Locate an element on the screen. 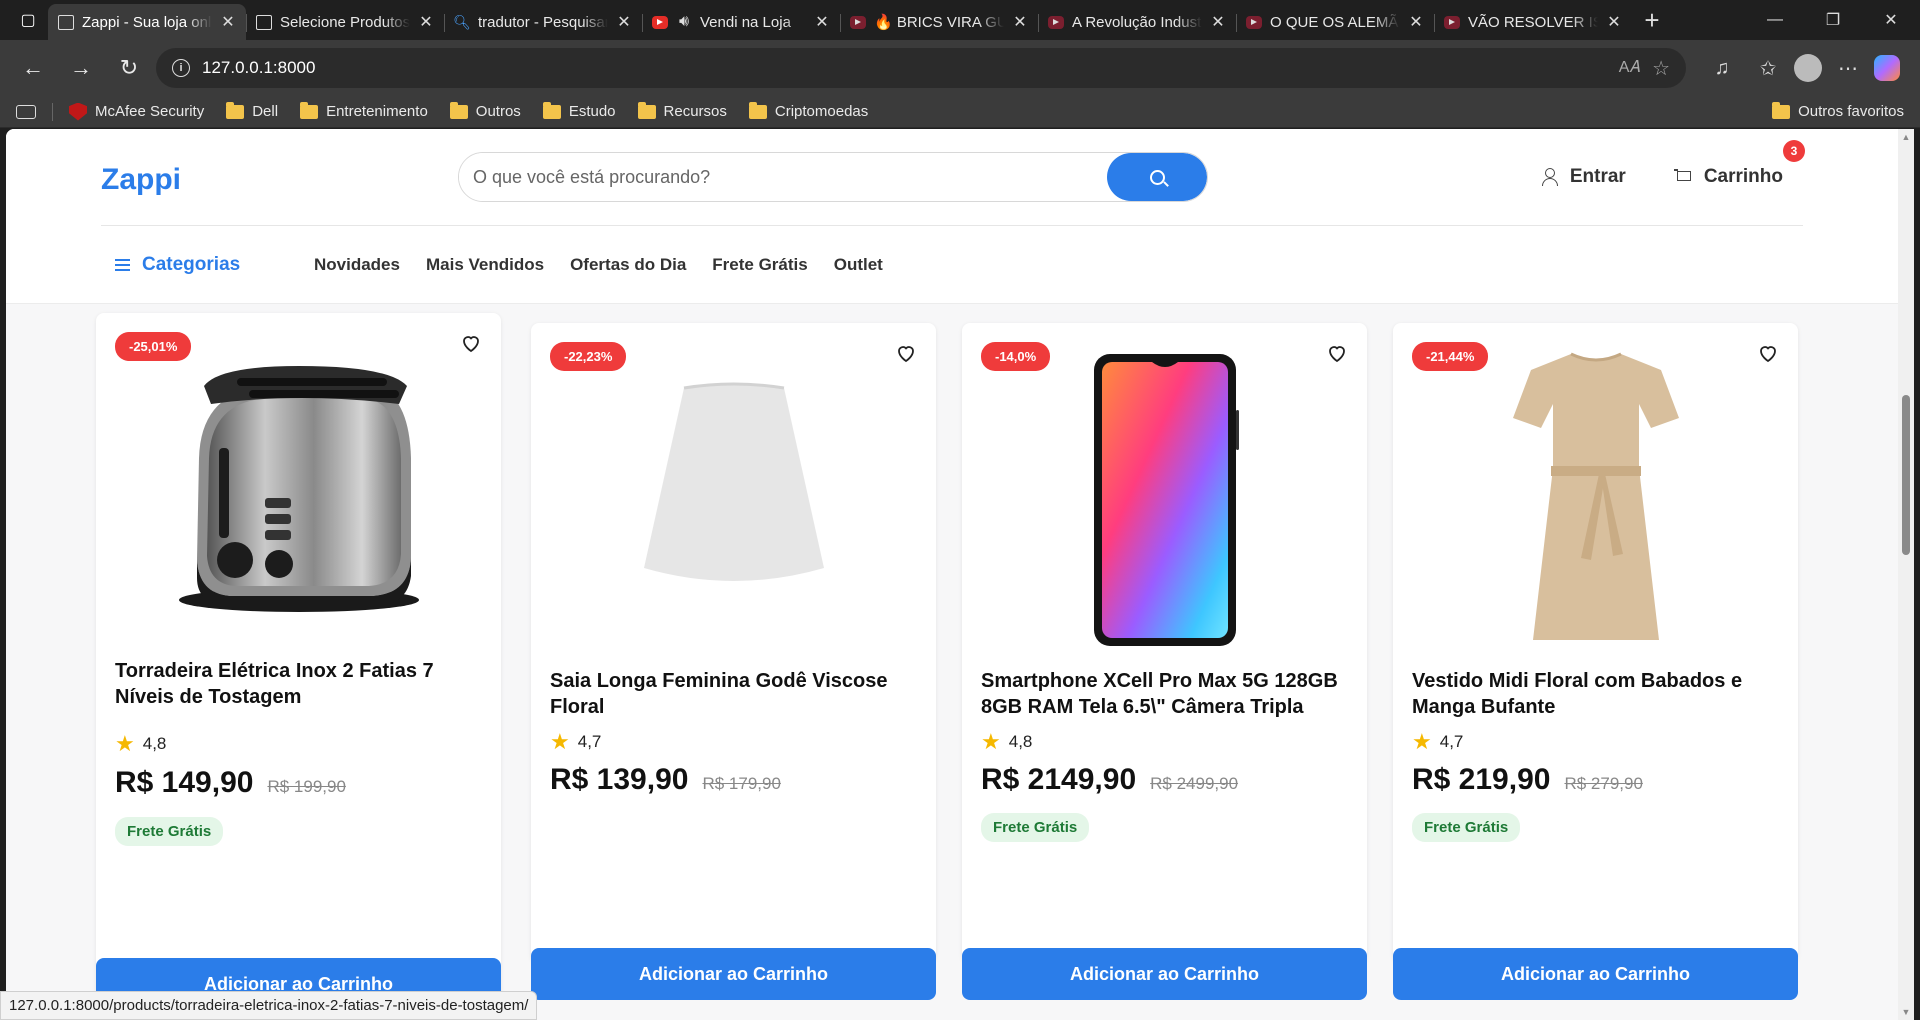  close-window-icon: ✕ is located at coordinates (1891, 20).